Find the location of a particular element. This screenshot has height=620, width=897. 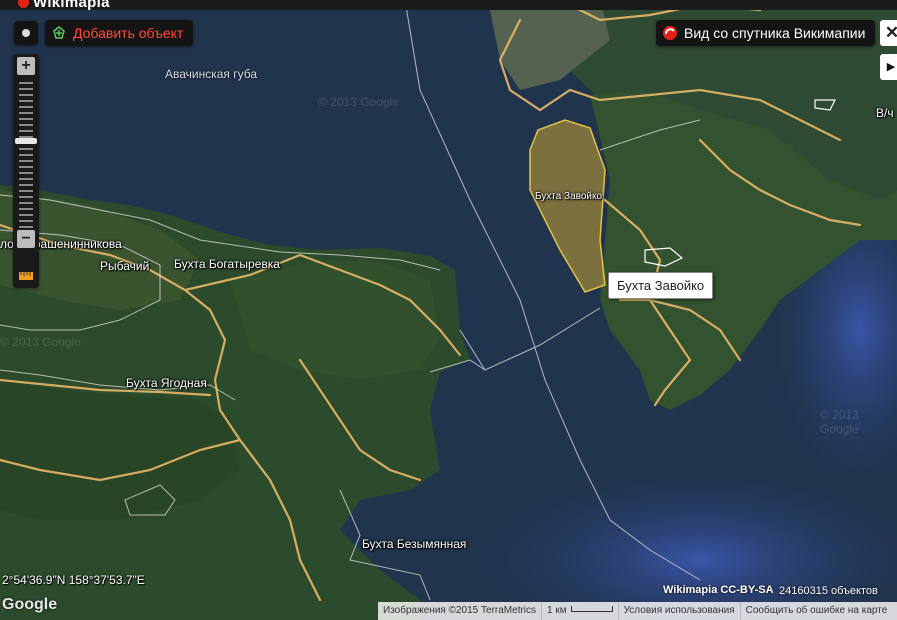

scale-label: 1 км is located at coordinates (557, 610).